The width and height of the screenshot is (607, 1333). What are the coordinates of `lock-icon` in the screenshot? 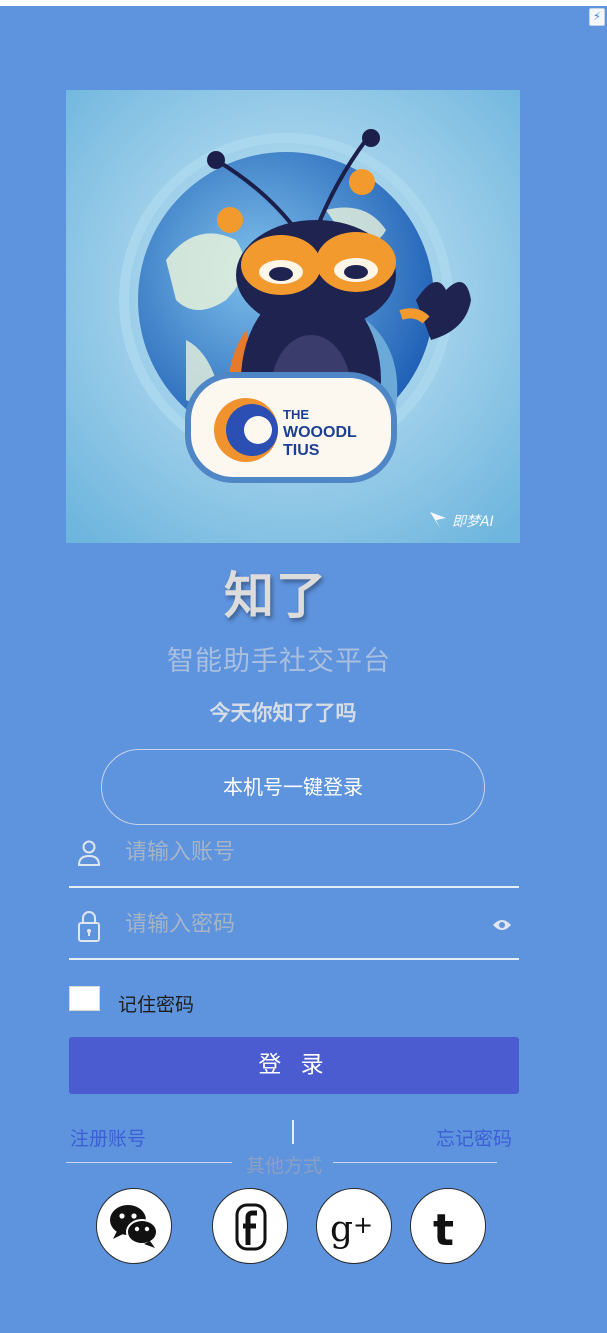 It's located at (89, 926).